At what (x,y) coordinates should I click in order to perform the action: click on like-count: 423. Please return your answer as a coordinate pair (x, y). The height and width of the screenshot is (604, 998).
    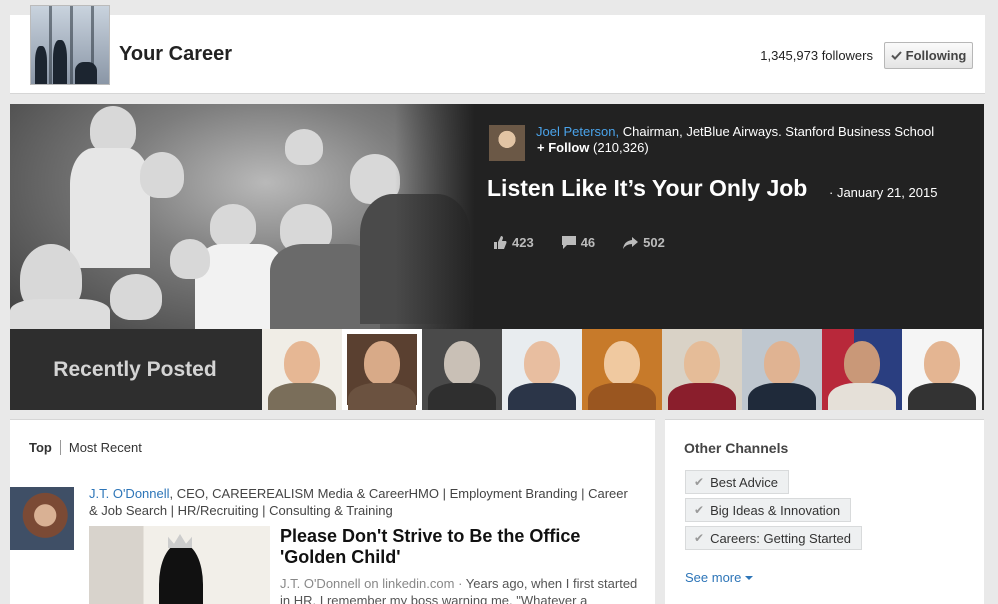
    Looking at the image, I should click on (523, 242).